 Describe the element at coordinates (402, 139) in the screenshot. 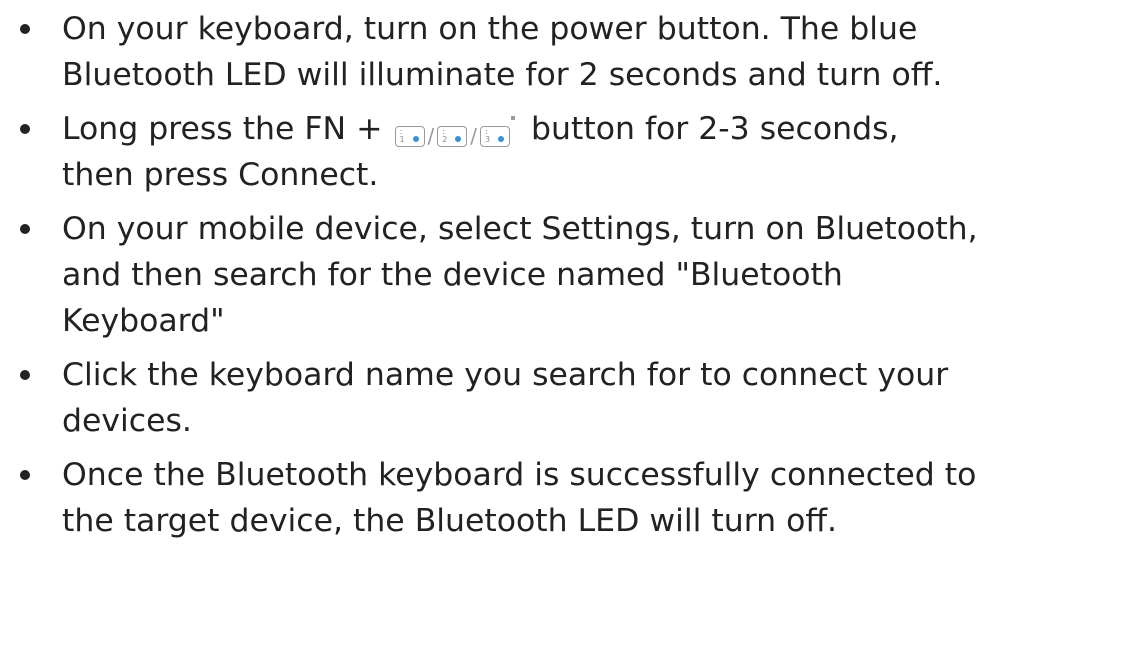

I see `key-number: 1` at that location.